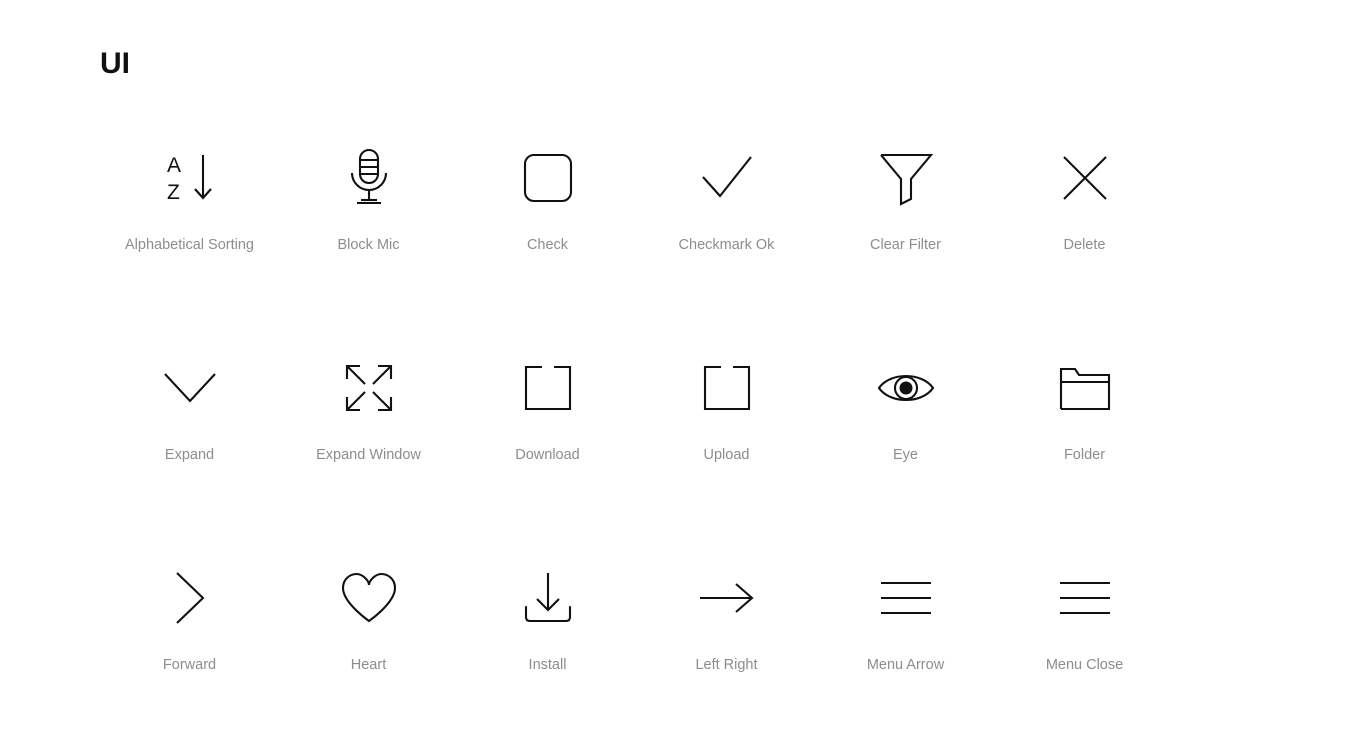 The width and height of the screenshot is (1360, 750). Describe the element at coordinates (189, 665) in the screenshot. I see `icon-label: Forward` at that location.